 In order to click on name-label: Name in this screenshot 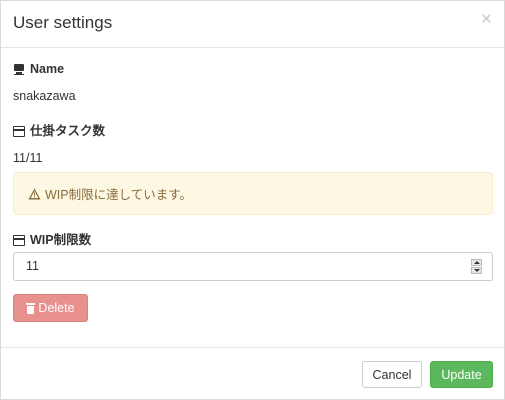, I will do `click(38, 69)`.